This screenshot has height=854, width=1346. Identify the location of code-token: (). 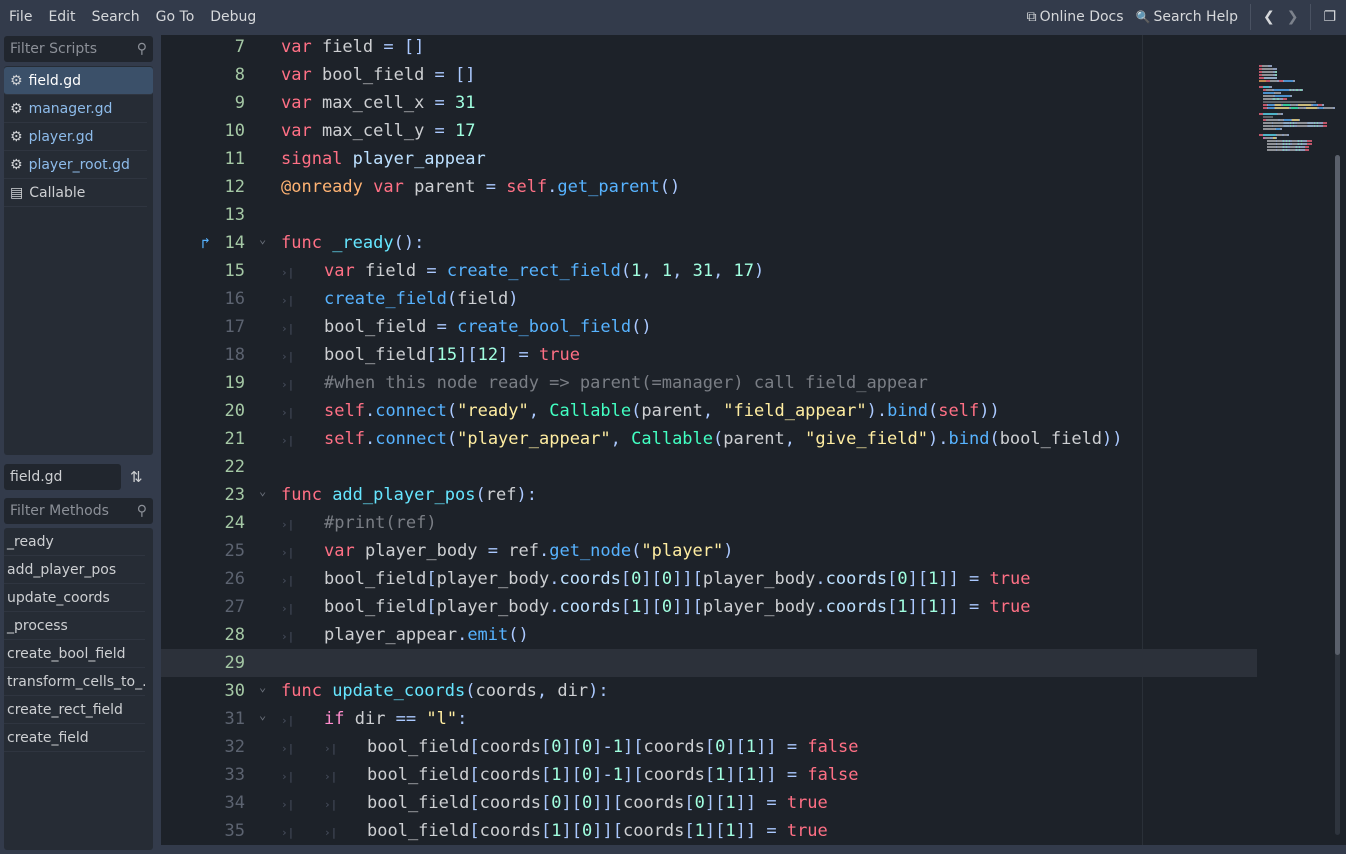
(670, 187).